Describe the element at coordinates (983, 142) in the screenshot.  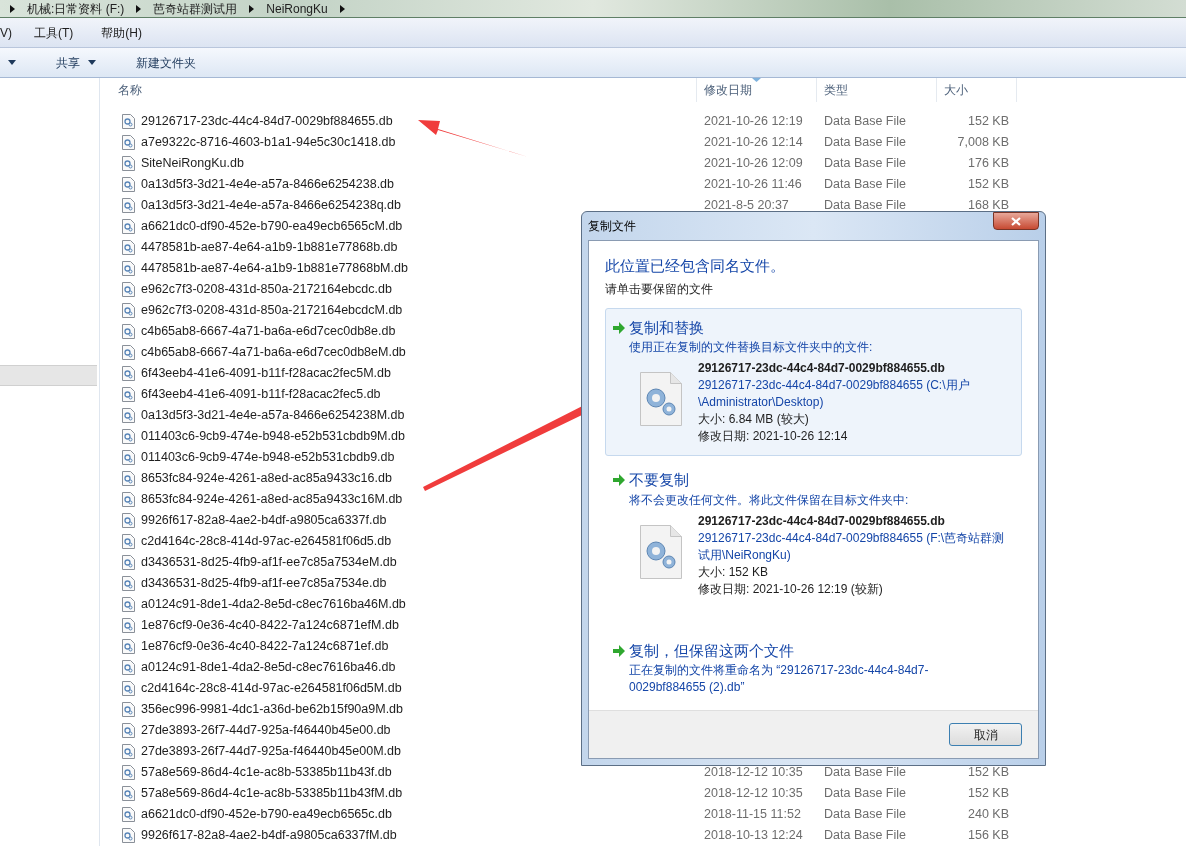
I see `size-cell: 7,008 KB` at that location.